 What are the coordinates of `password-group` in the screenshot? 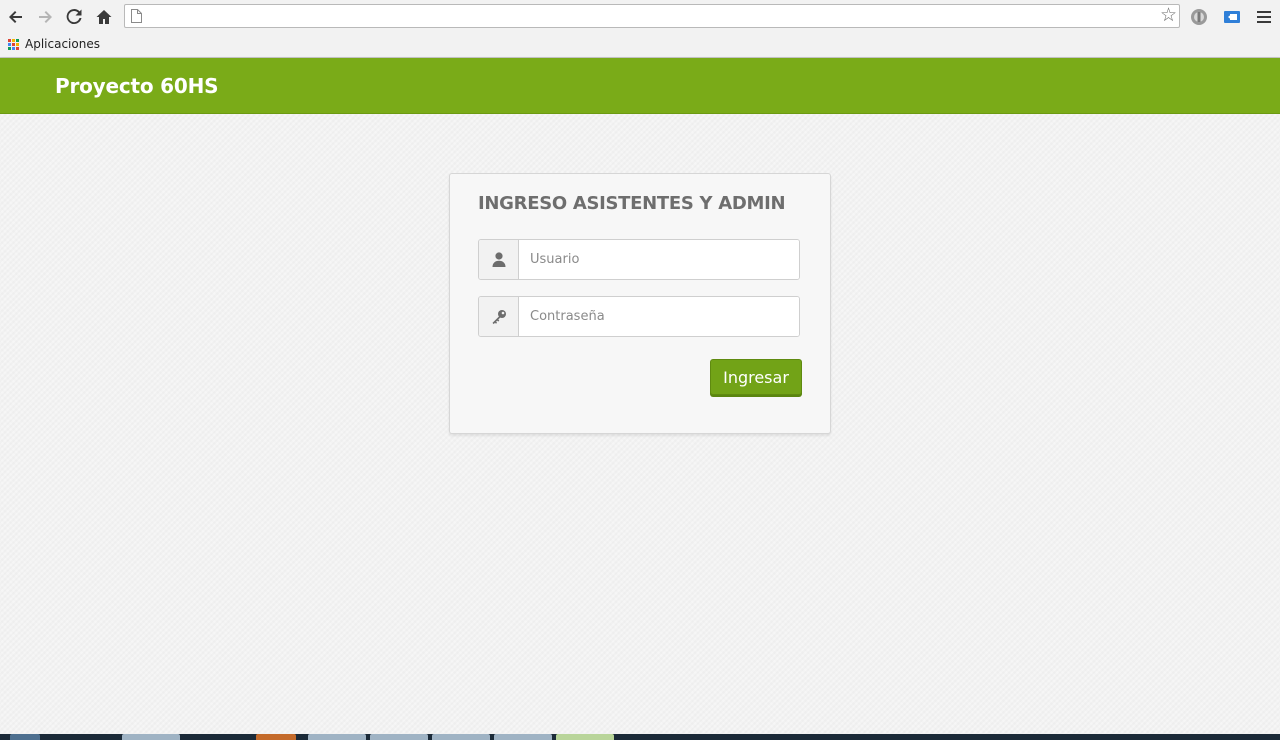 It's located at (639, 316).